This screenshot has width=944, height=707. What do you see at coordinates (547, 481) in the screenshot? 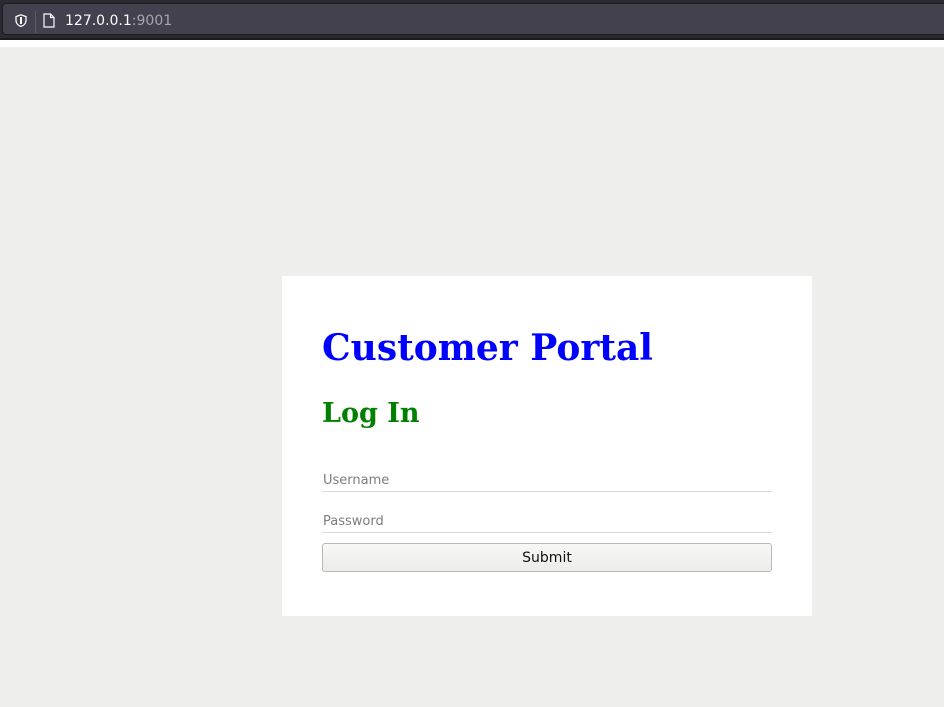
I see `username-input` at bounding box center [547, 481].